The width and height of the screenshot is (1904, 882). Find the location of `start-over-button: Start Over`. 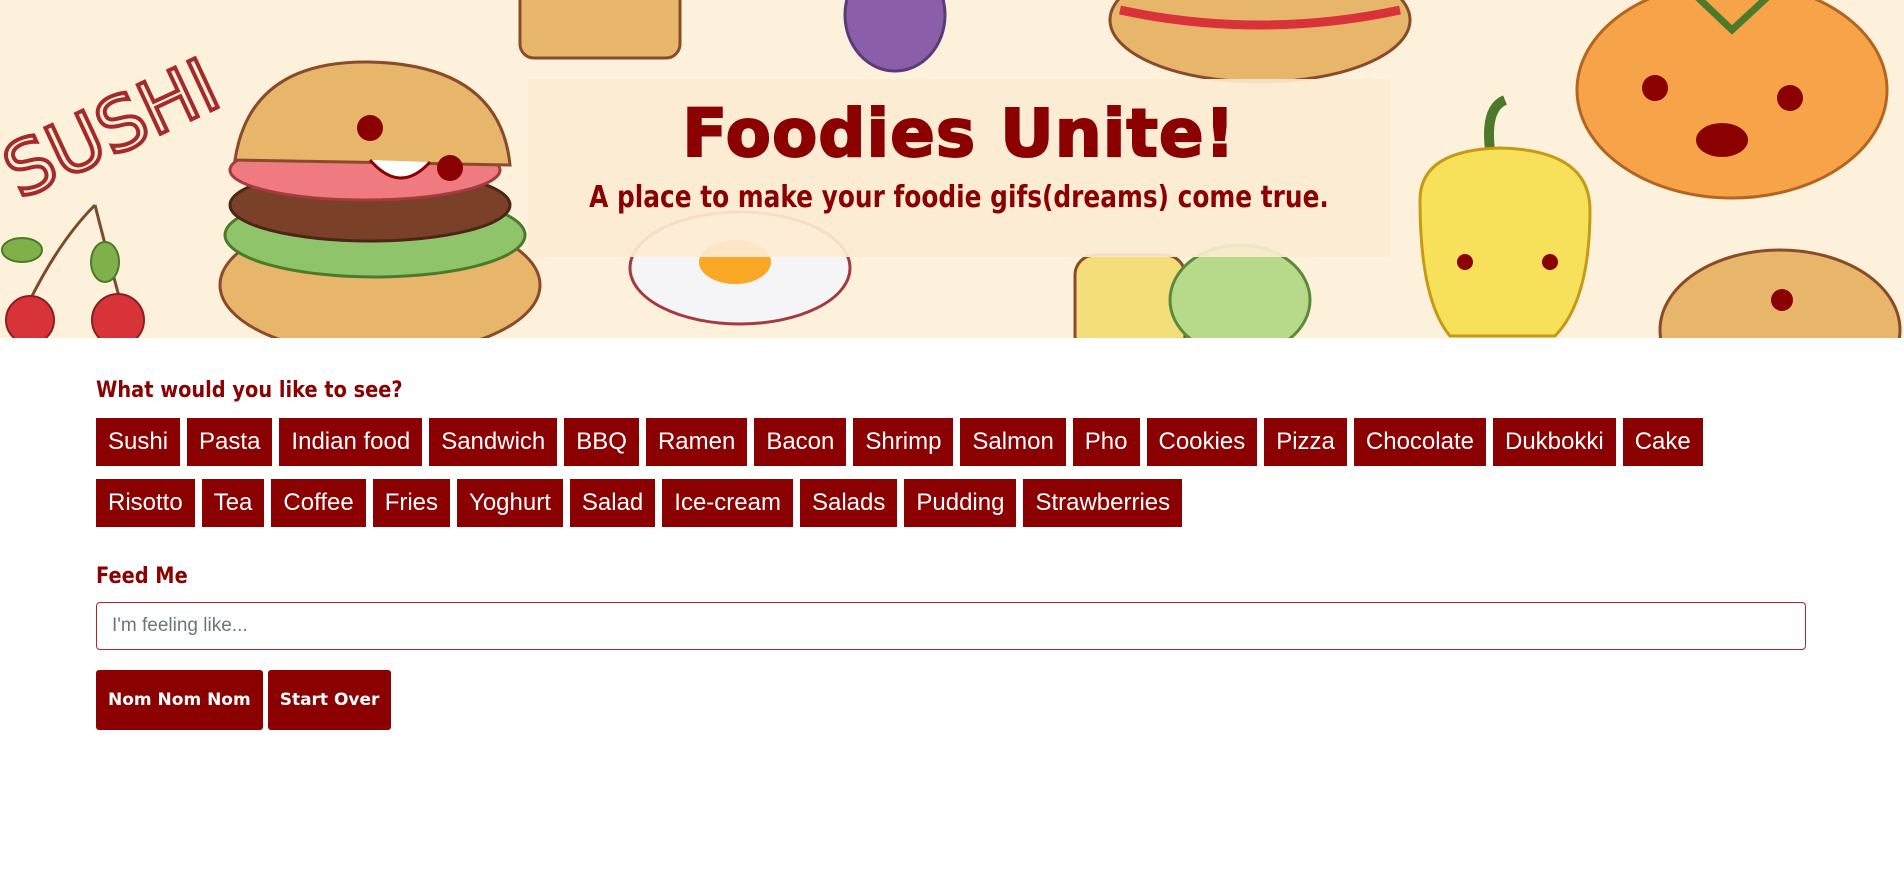

start-over-button: Start Over is located at coordinates (329, 700).